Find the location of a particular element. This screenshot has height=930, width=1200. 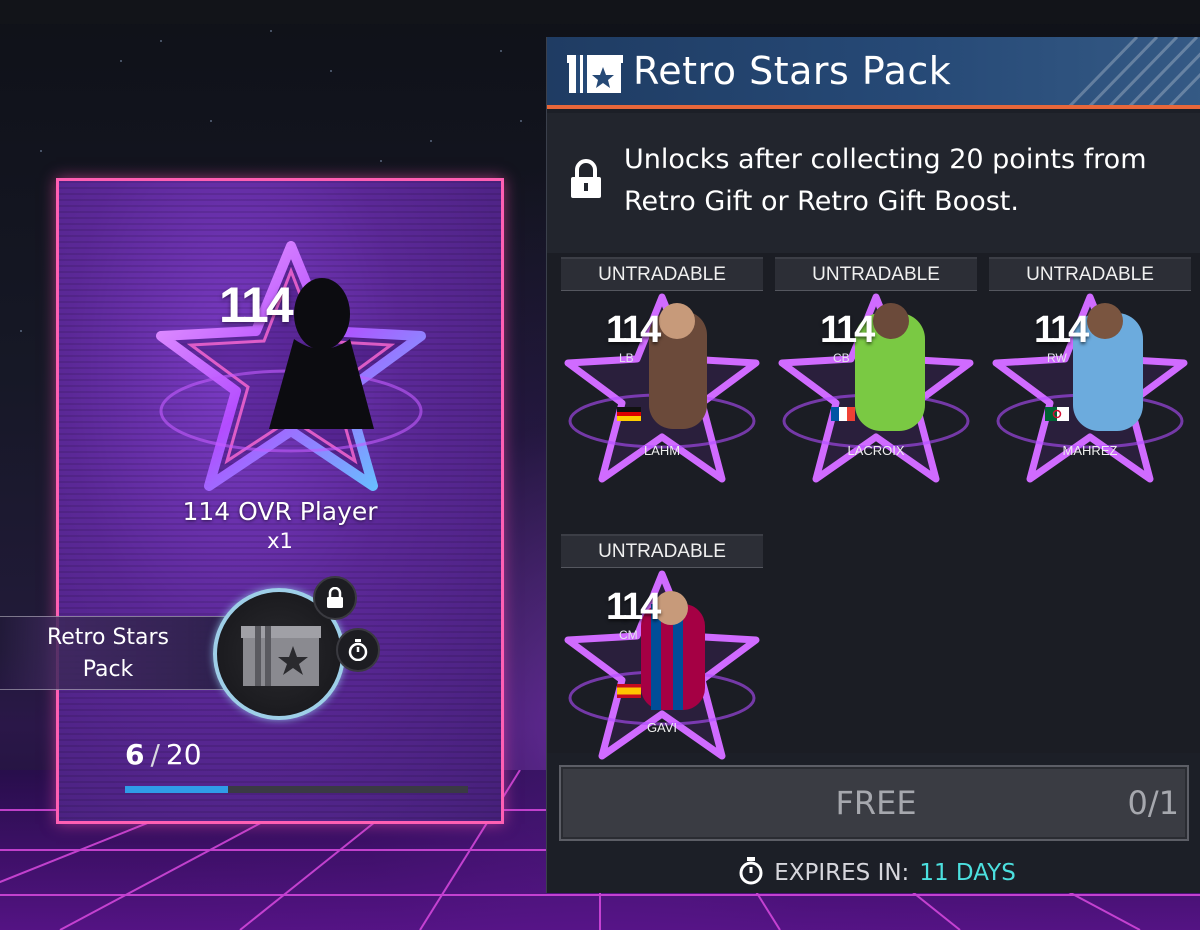

france-flag-icon is located at coordinates (843, 414).